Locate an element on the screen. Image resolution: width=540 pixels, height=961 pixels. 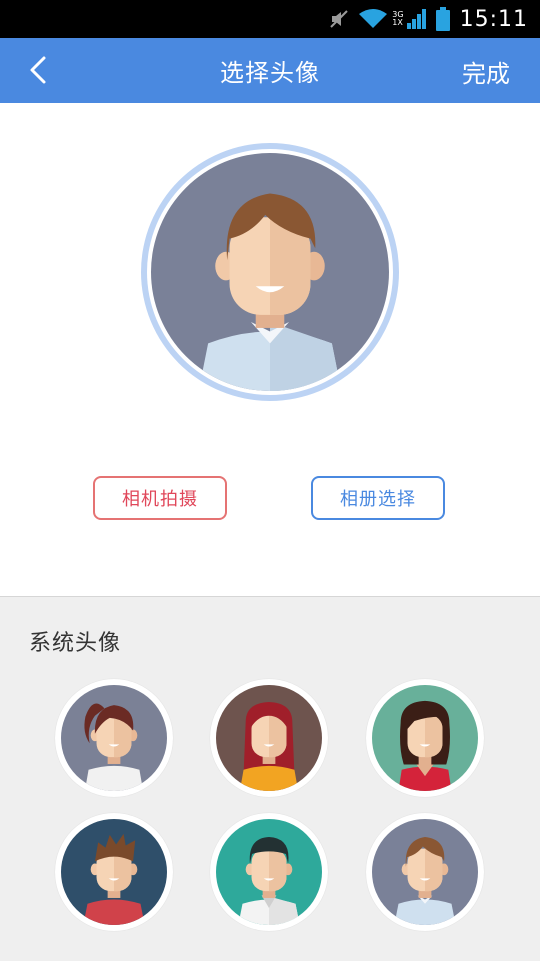
current-avatar is located at coordinates (270, 272).